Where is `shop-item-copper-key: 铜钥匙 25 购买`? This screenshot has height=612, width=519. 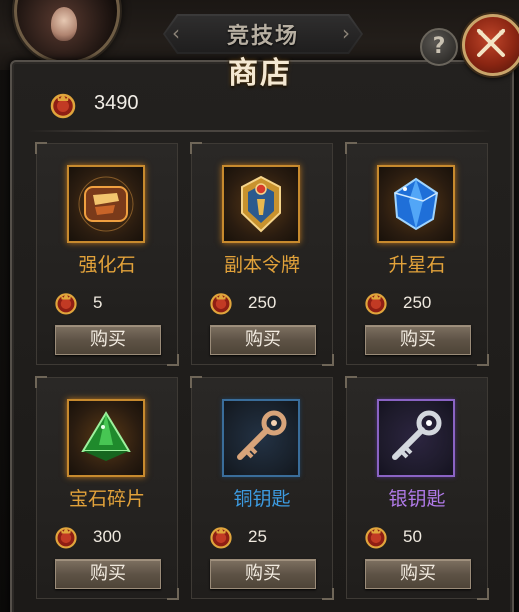
shop-item-copper-key: 铜钥匙 25 购买 is located at coordinates (262, 488).